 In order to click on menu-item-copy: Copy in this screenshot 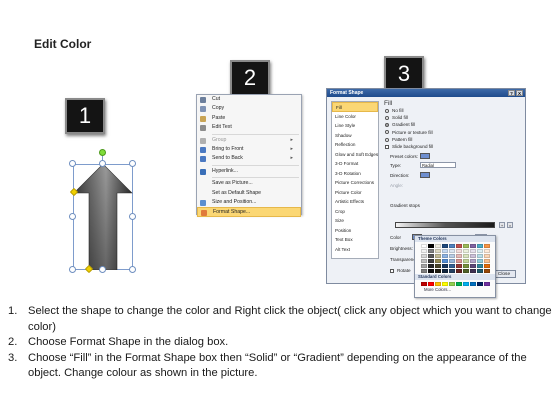, I will do `click(249, 108)`.